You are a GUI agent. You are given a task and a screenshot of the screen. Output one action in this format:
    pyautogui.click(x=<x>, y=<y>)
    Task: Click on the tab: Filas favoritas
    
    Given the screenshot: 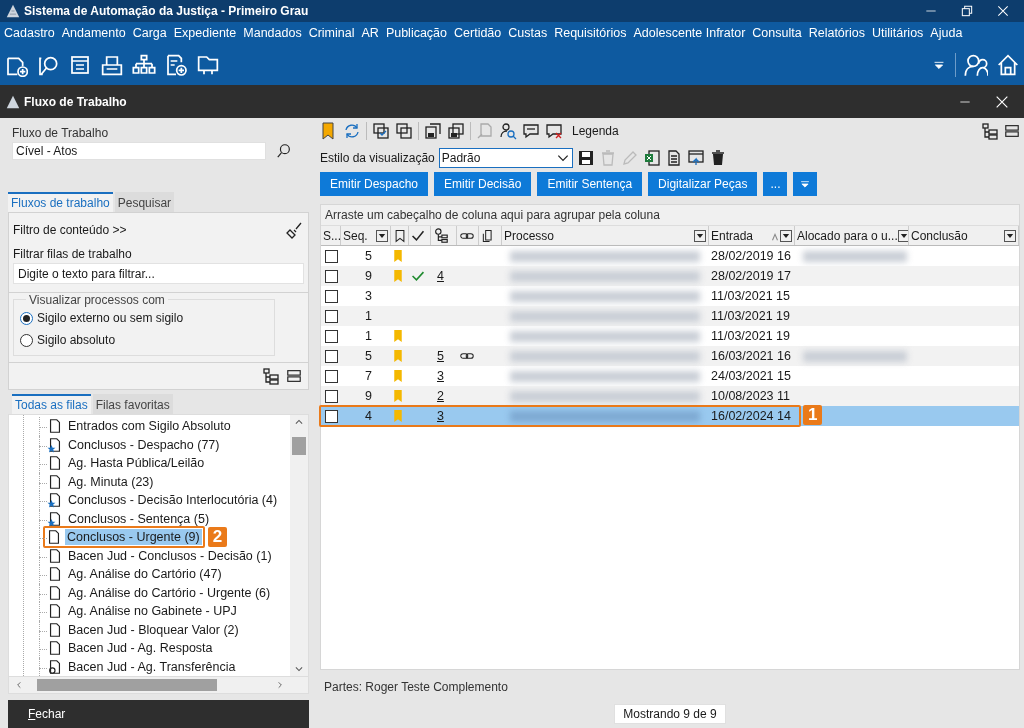 What is the action you would take?
    pyautogui.click(x=132, y=404)
    